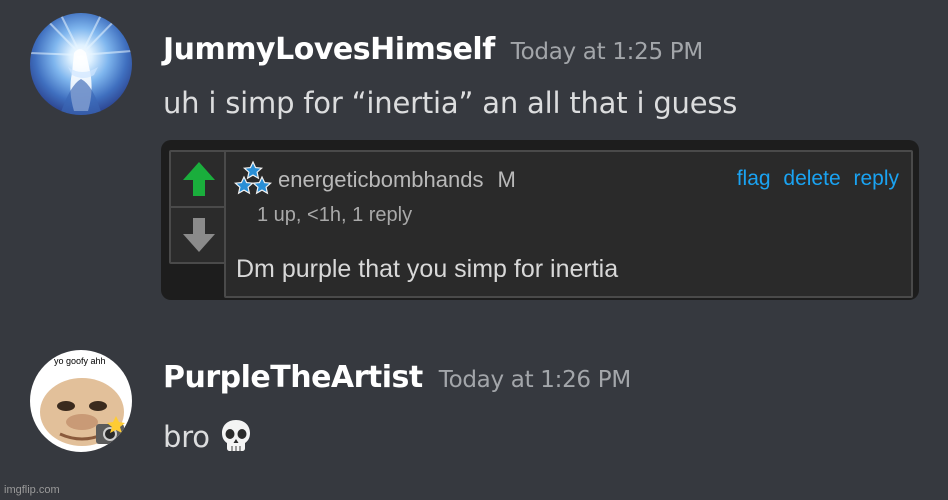 Image resolution: width=948 pixels, height=500 pixels. Describe the element at coordinates (199, 179) in the screenshot. I see `upvote-arrow-icon` at that location.